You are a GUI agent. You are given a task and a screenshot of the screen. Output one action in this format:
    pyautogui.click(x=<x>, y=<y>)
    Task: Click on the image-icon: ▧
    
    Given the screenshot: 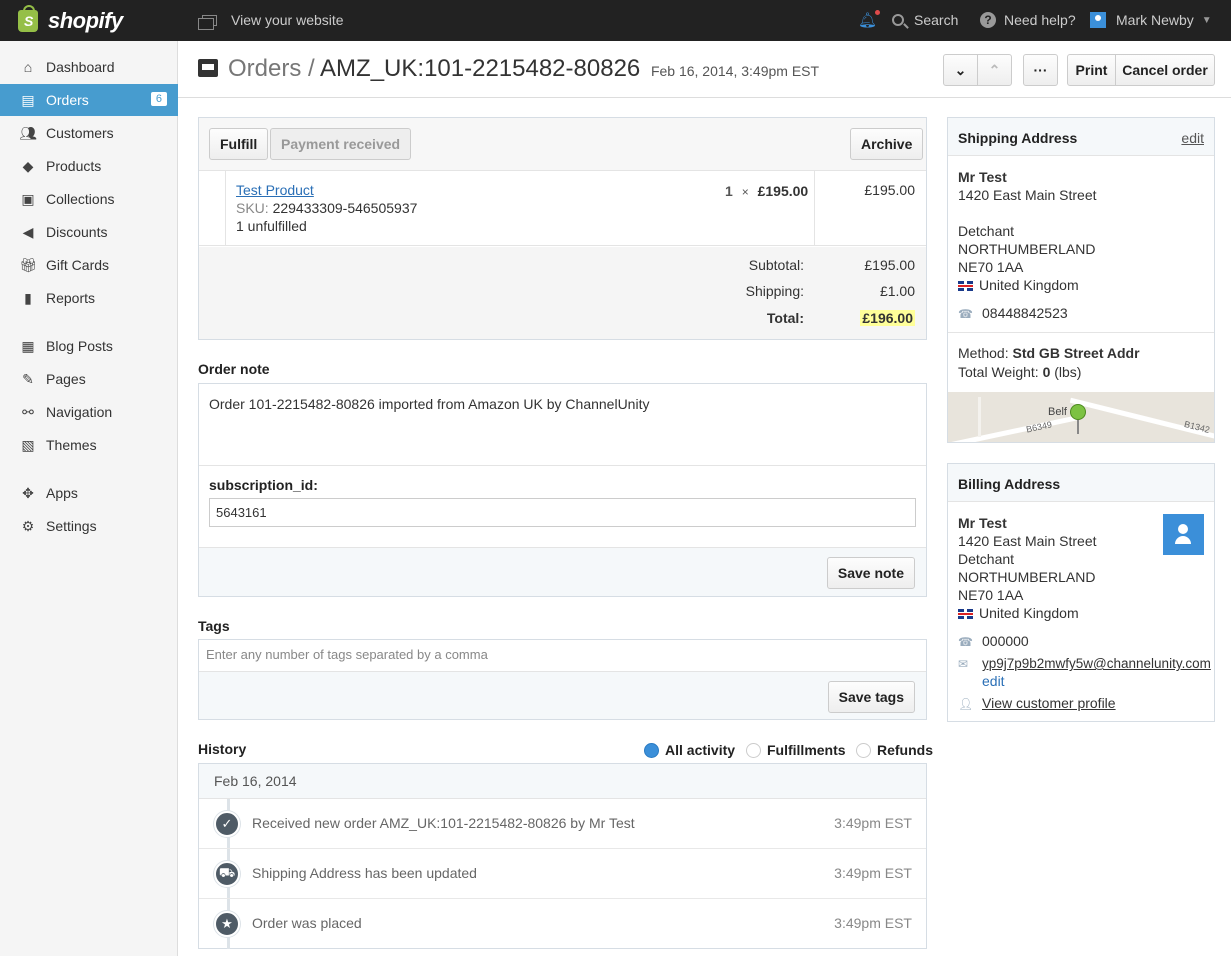 What is the action you would take?
    pyautogui.click(x=28, y=444)
    